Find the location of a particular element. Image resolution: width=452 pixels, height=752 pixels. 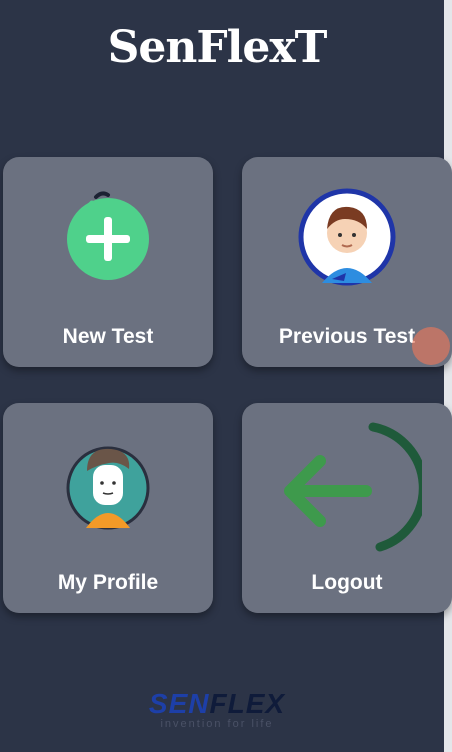

new-test-label: New Test is located at coordinates (108, 336).